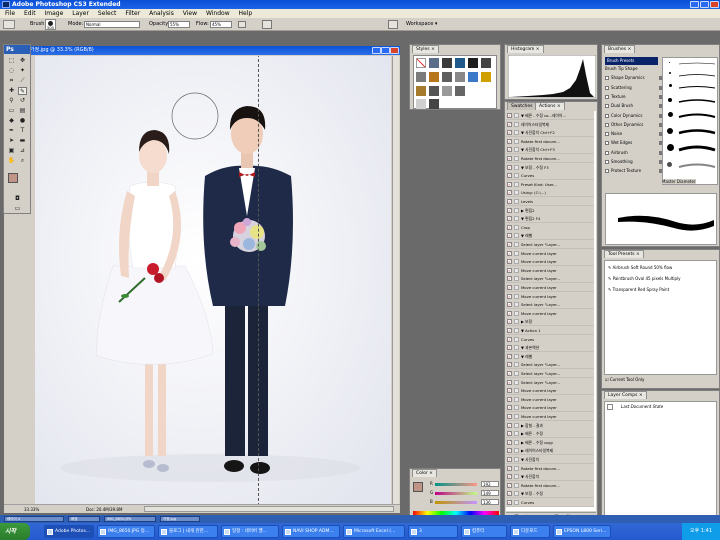 The image size is (720, 540). I want to click on brush-option-item: Scattering, so click(635, 88).